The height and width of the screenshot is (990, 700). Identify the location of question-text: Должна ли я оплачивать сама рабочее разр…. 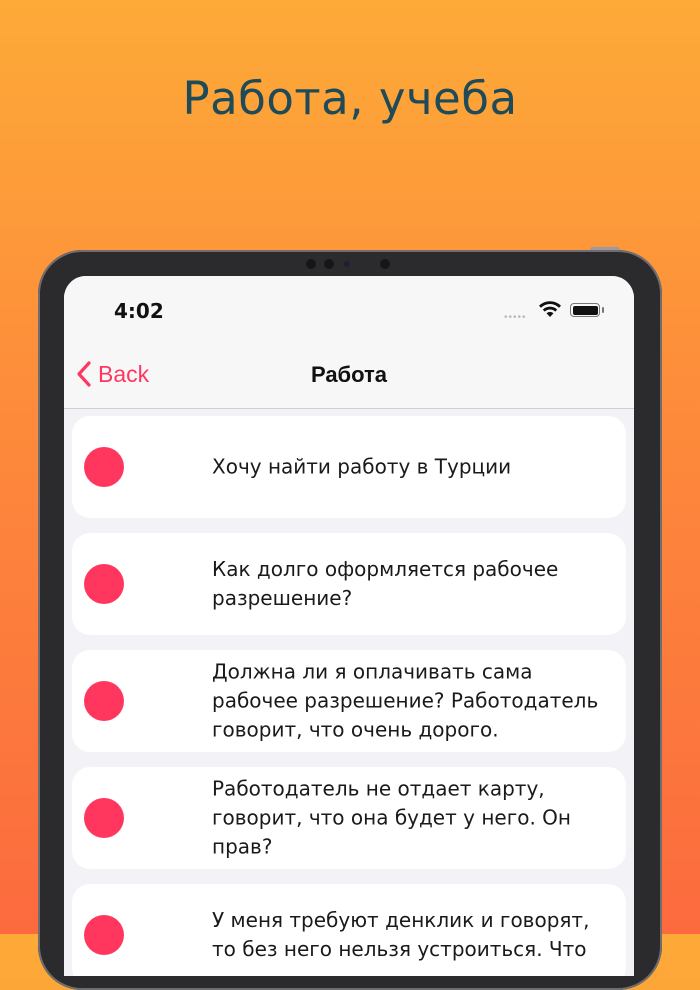
(405, 700).